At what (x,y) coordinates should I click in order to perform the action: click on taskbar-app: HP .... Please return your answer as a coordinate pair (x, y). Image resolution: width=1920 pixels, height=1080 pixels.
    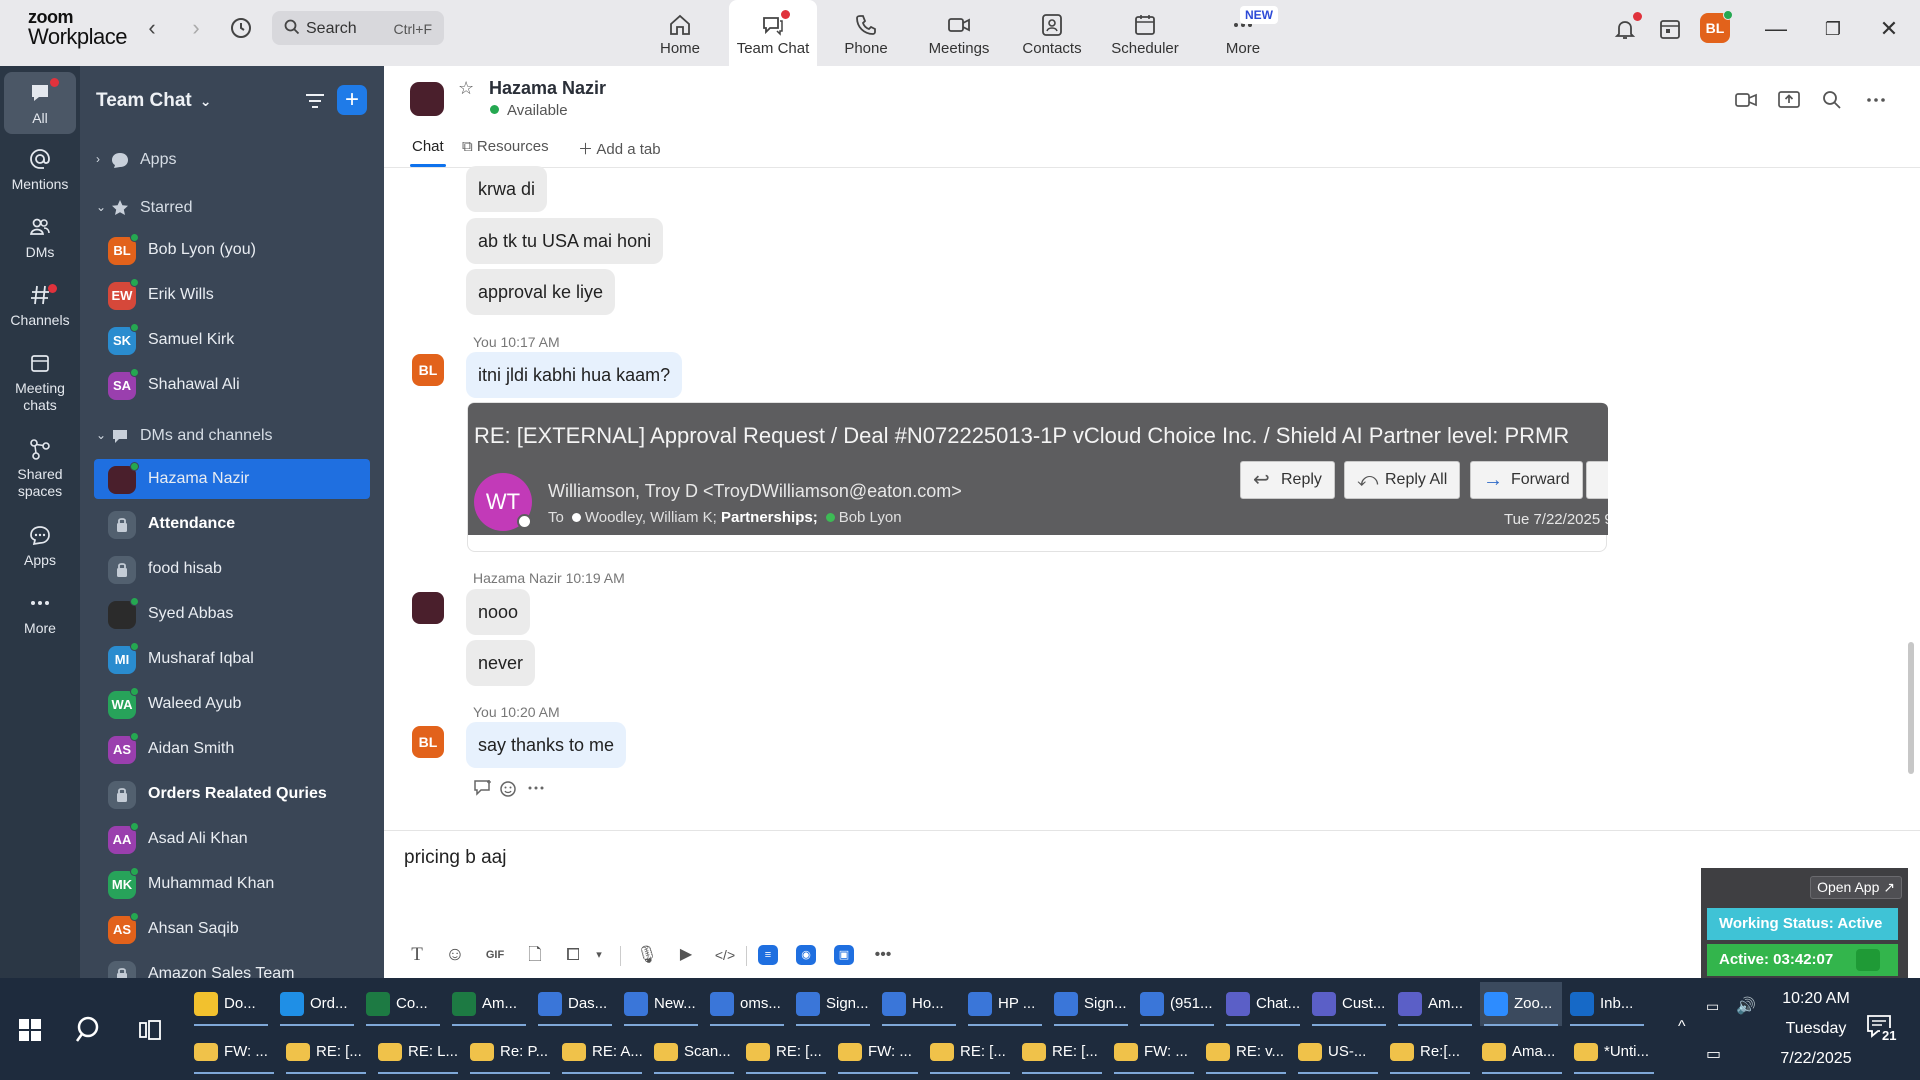
    Looking at the image, I should click on (1005, 1004).